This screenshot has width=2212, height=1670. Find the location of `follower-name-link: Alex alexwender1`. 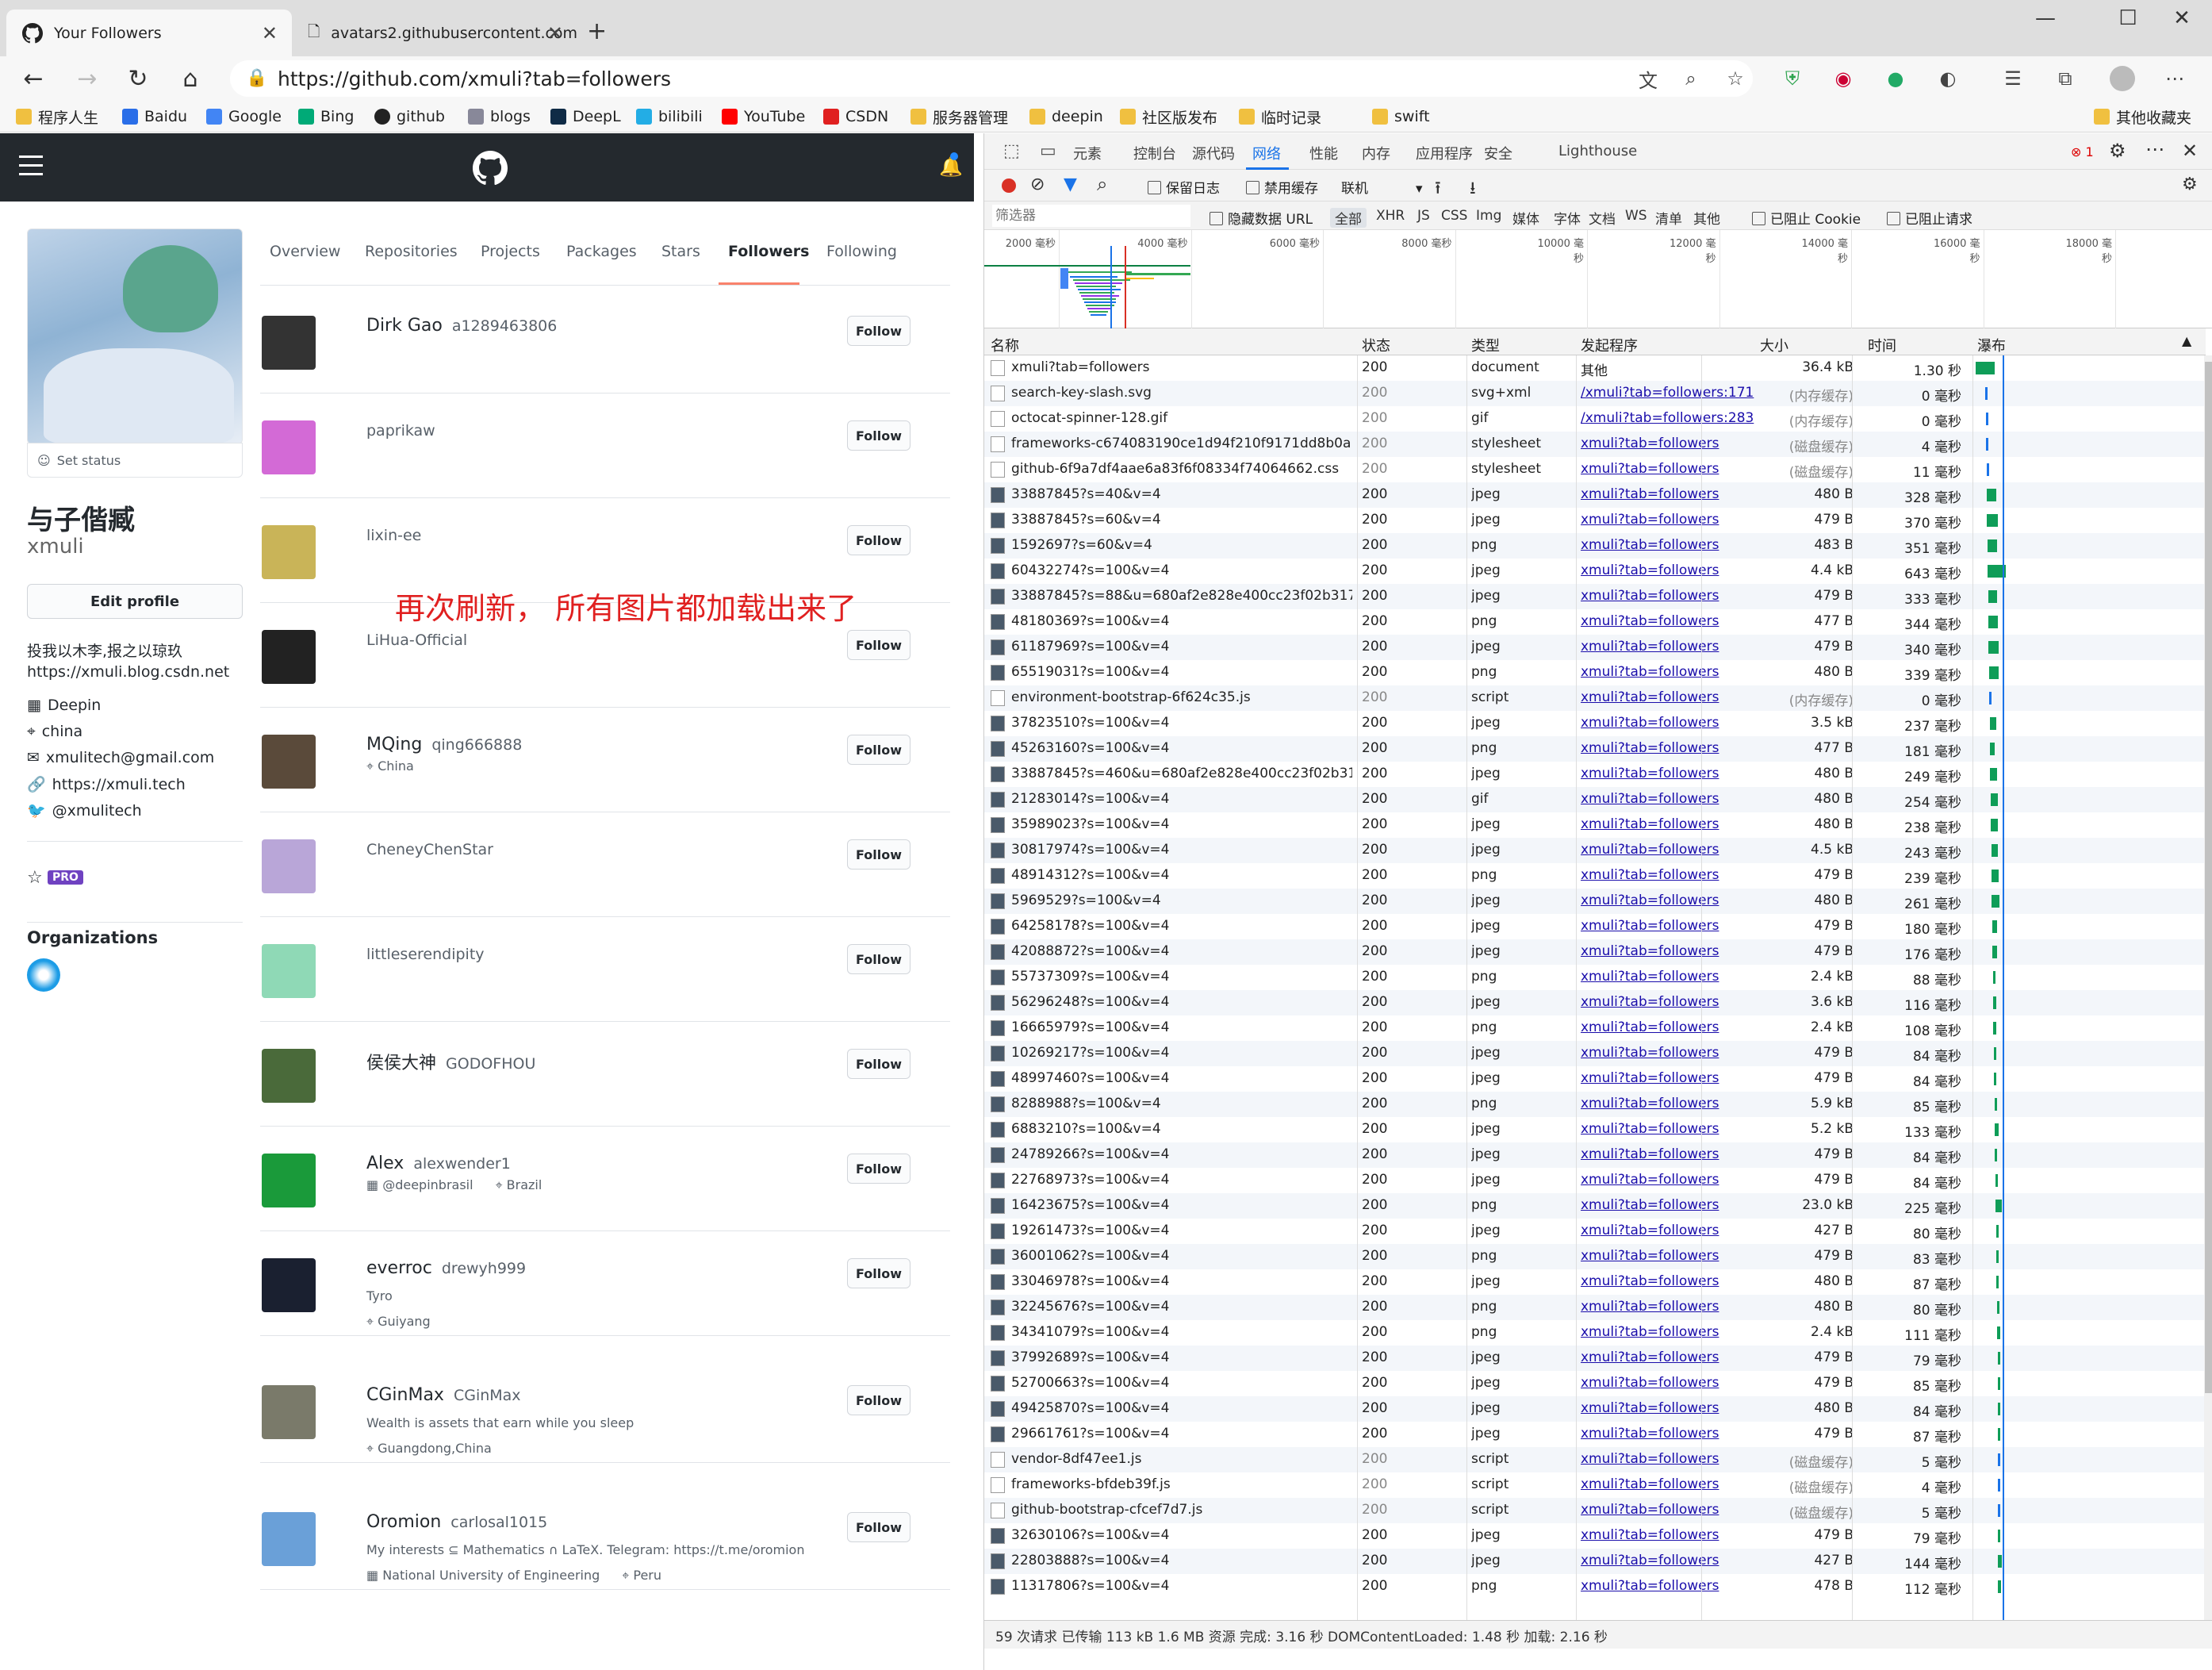

follower-name-link: Alex alexwender1 is located at coordinates (438, 1163).